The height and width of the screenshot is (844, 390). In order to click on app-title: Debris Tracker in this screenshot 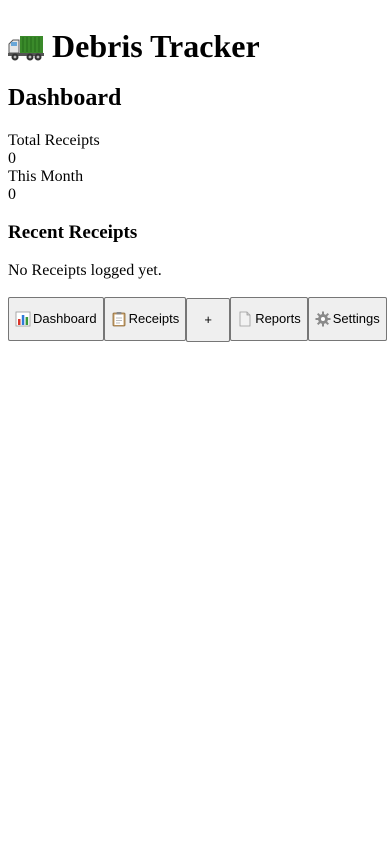, I will do `click(195, 46)`.